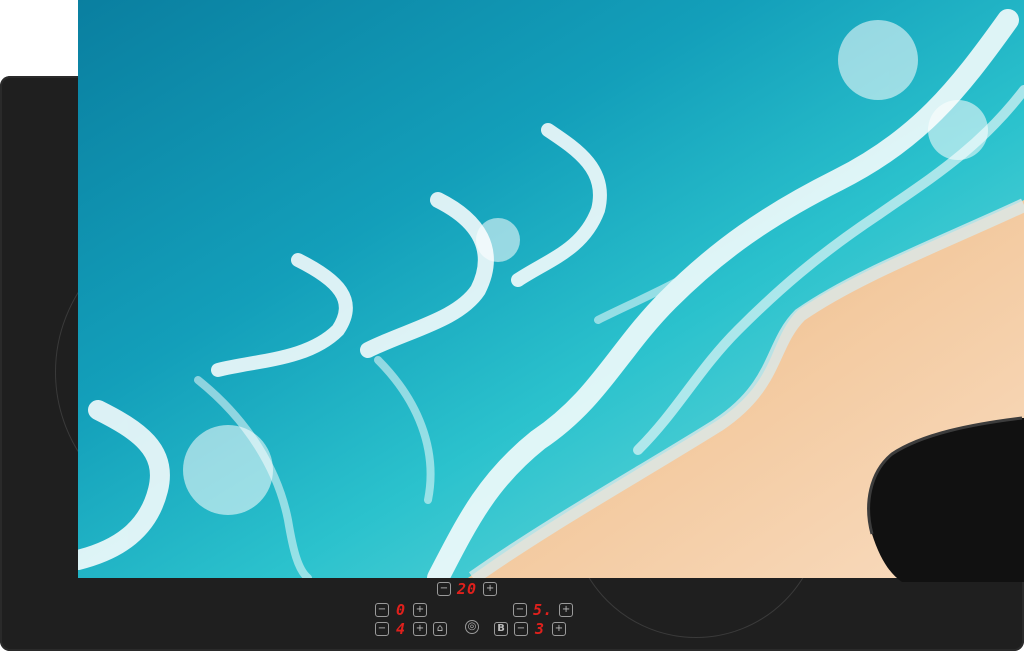 This screenshot has width=1024, height=655. What do you see at coordinates (566, 610) in the screenshot?
I see `zone-right-top-plus-button: +` at bounding box center [566, 610].